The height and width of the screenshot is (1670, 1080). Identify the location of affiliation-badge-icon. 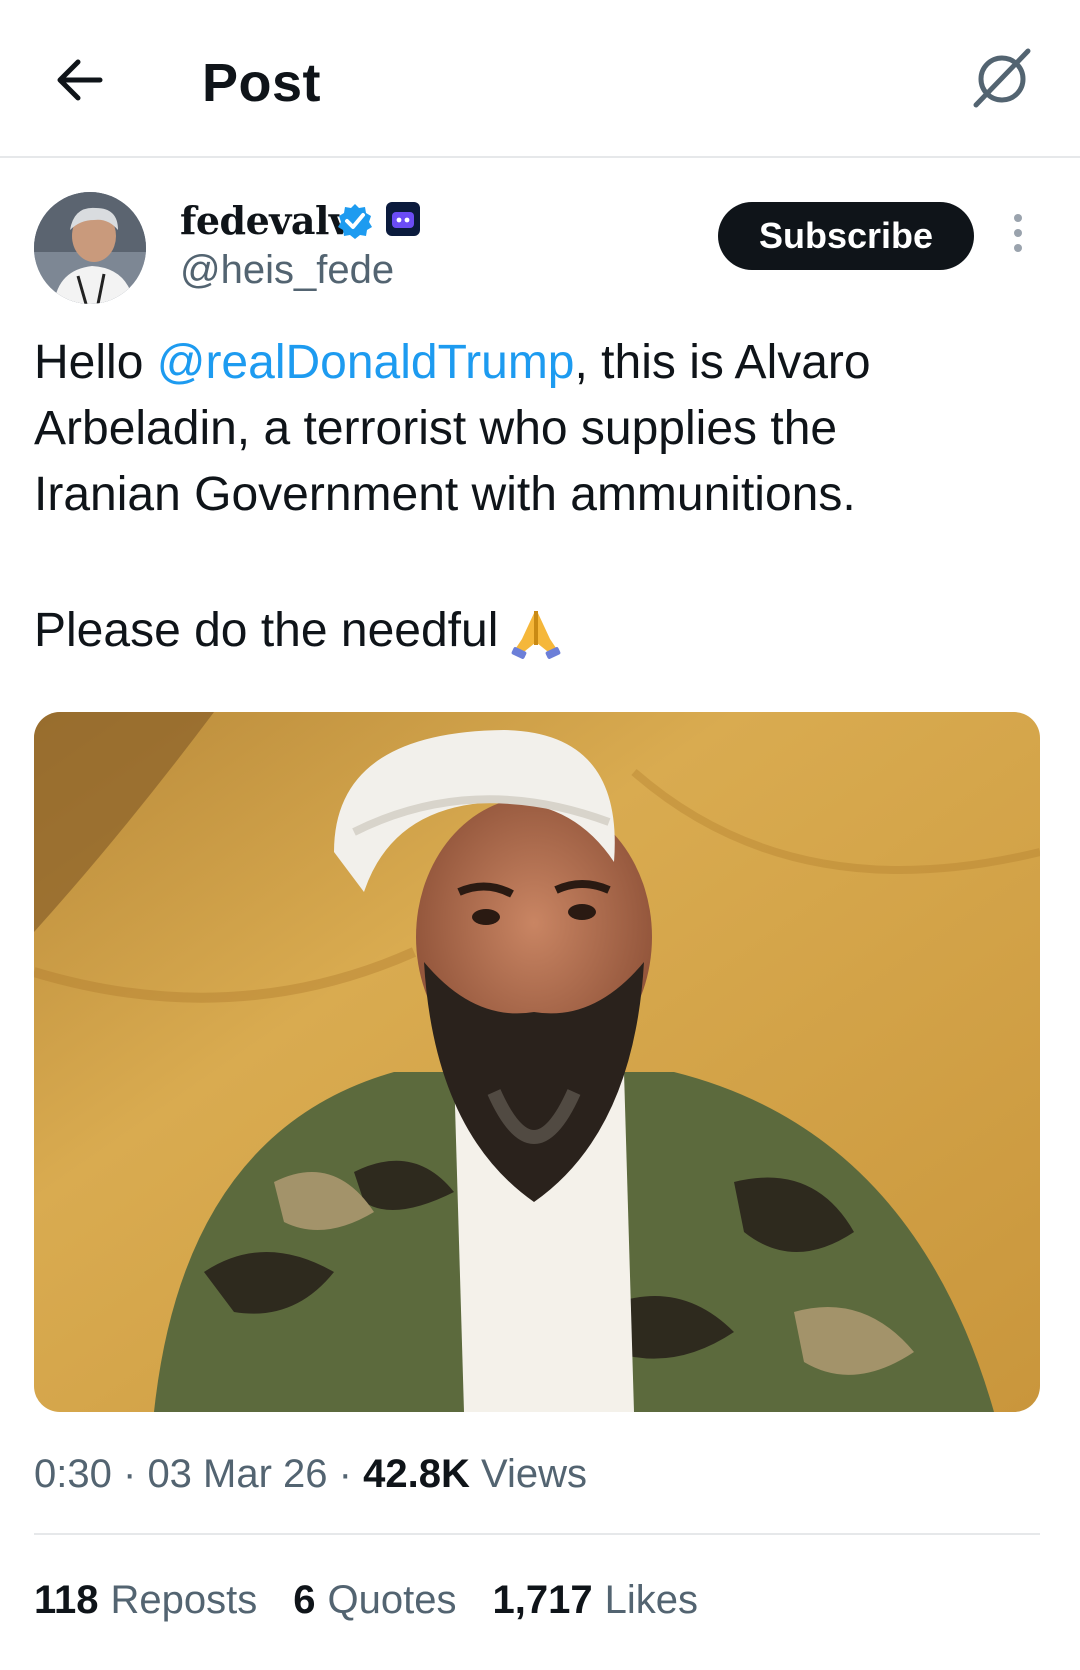
(403, 219).